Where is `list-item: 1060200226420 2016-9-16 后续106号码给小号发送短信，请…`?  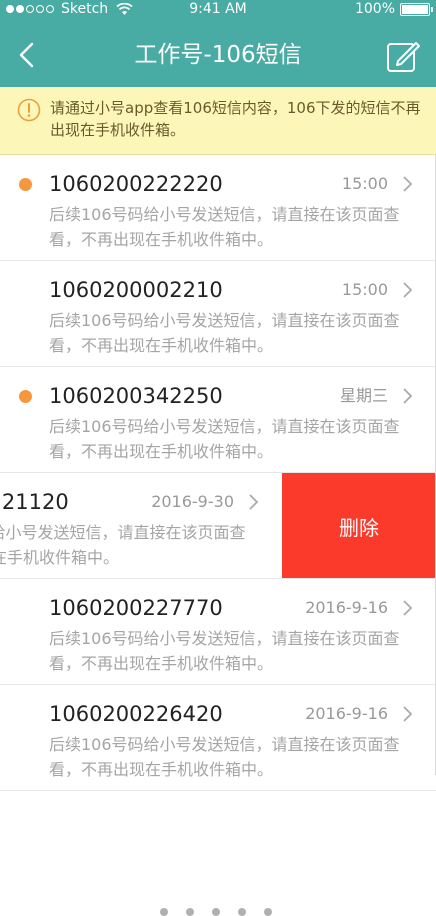
list-item: 1060200226420 2016-9-16 后续106号码给小号发送短信，请… is located at coordinates (218, 738).